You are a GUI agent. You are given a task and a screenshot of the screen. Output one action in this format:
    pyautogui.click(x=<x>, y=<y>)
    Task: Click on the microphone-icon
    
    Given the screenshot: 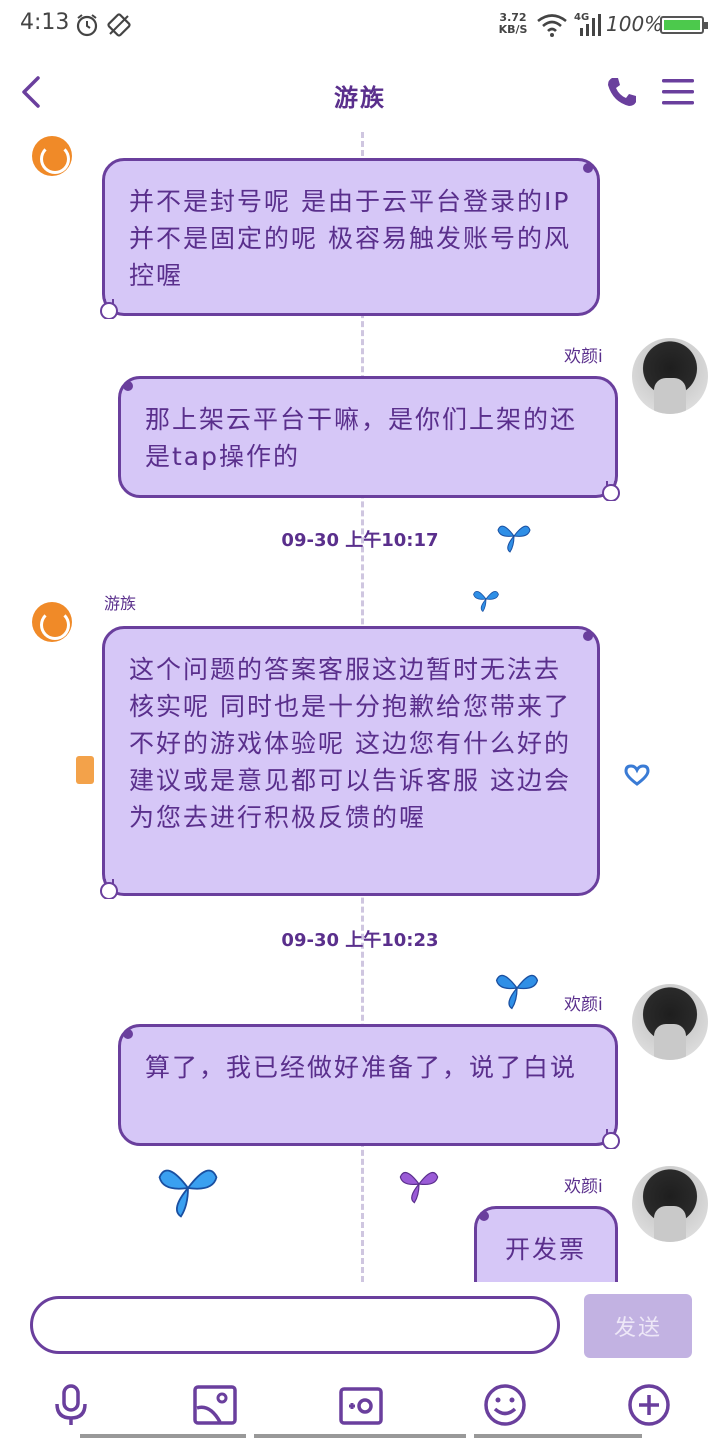 What is the action you would take?
    pyautogui.click(x=71, y=1405)
    